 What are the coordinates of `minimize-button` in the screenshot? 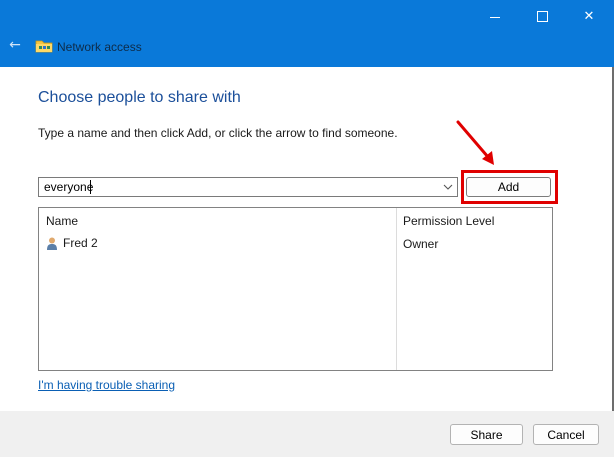 It's located at (495, 16).